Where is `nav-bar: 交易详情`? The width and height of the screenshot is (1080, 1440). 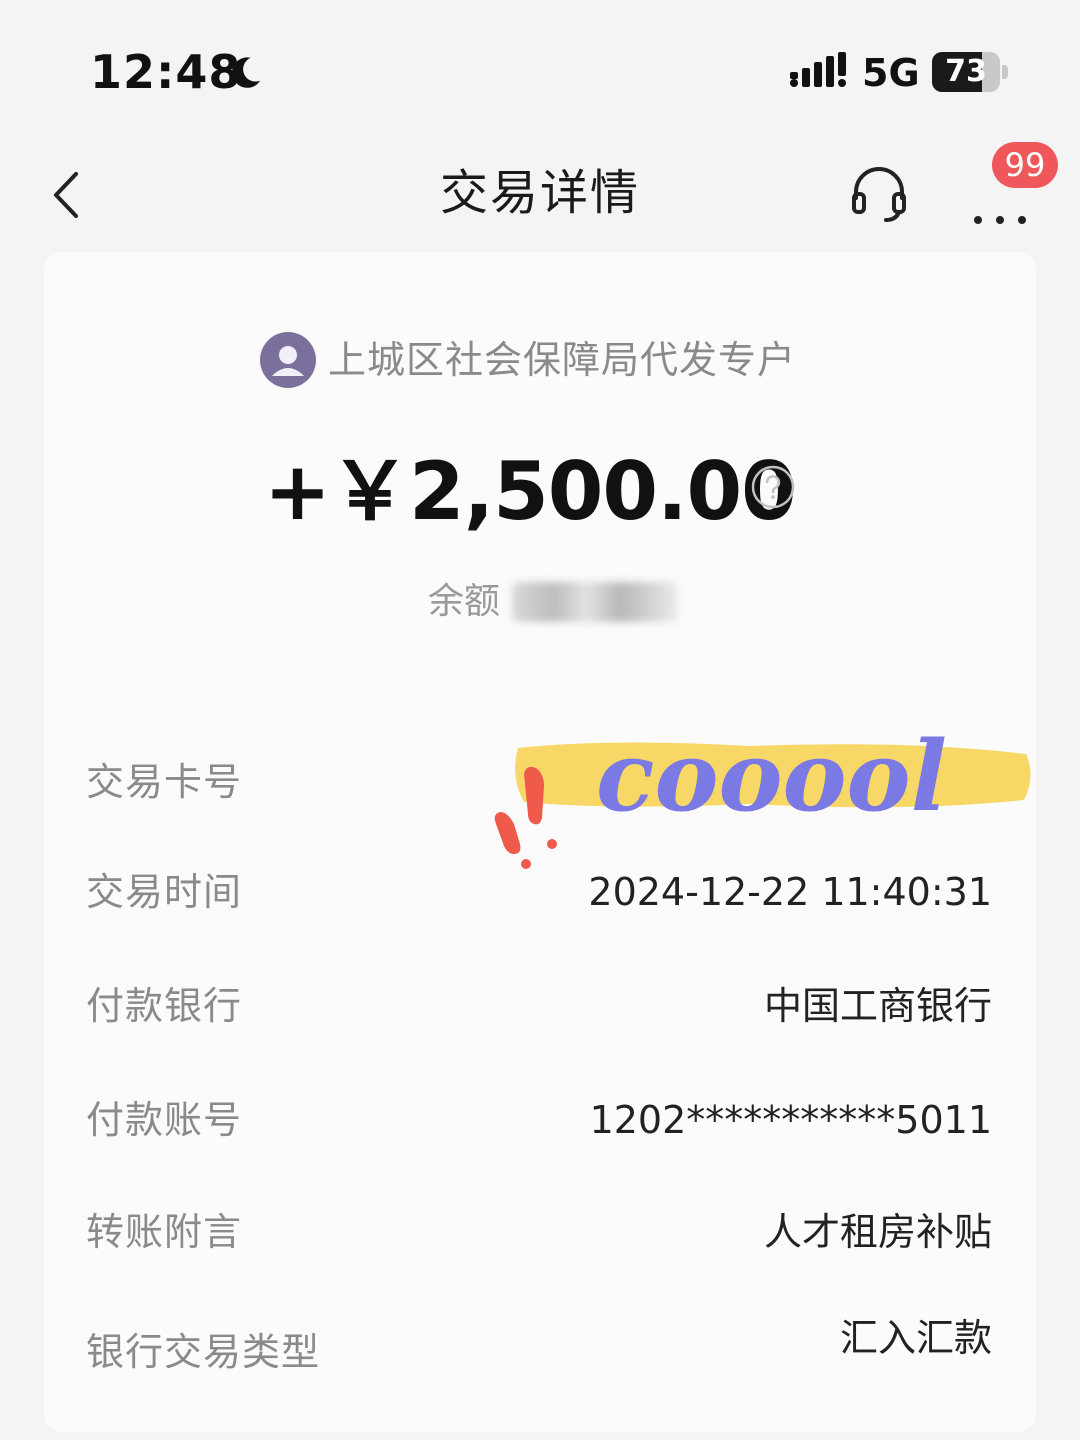 nav-bar: 交易详情 is located at coordinates (540, 195).